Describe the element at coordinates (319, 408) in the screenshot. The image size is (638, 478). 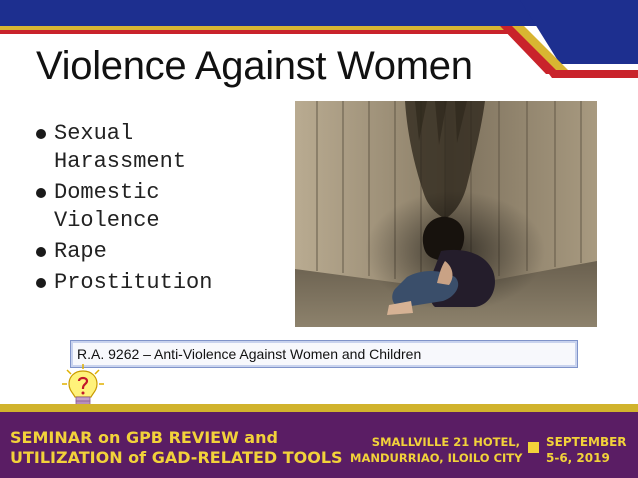
I see `footer-gold-line` at that location.